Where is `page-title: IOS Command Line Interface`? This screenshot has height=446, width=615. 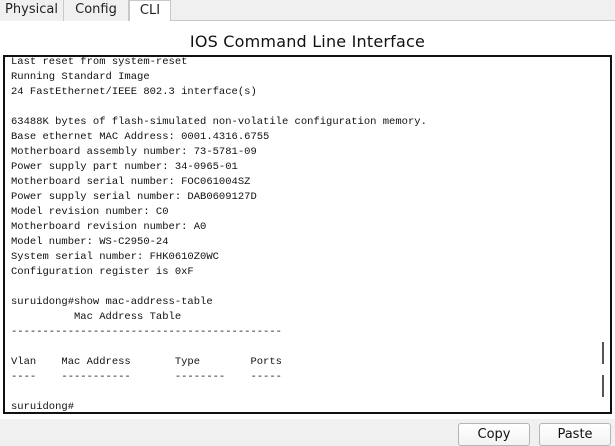 page-title: IOS Command Line Interface is located at coordinates (307, 41).